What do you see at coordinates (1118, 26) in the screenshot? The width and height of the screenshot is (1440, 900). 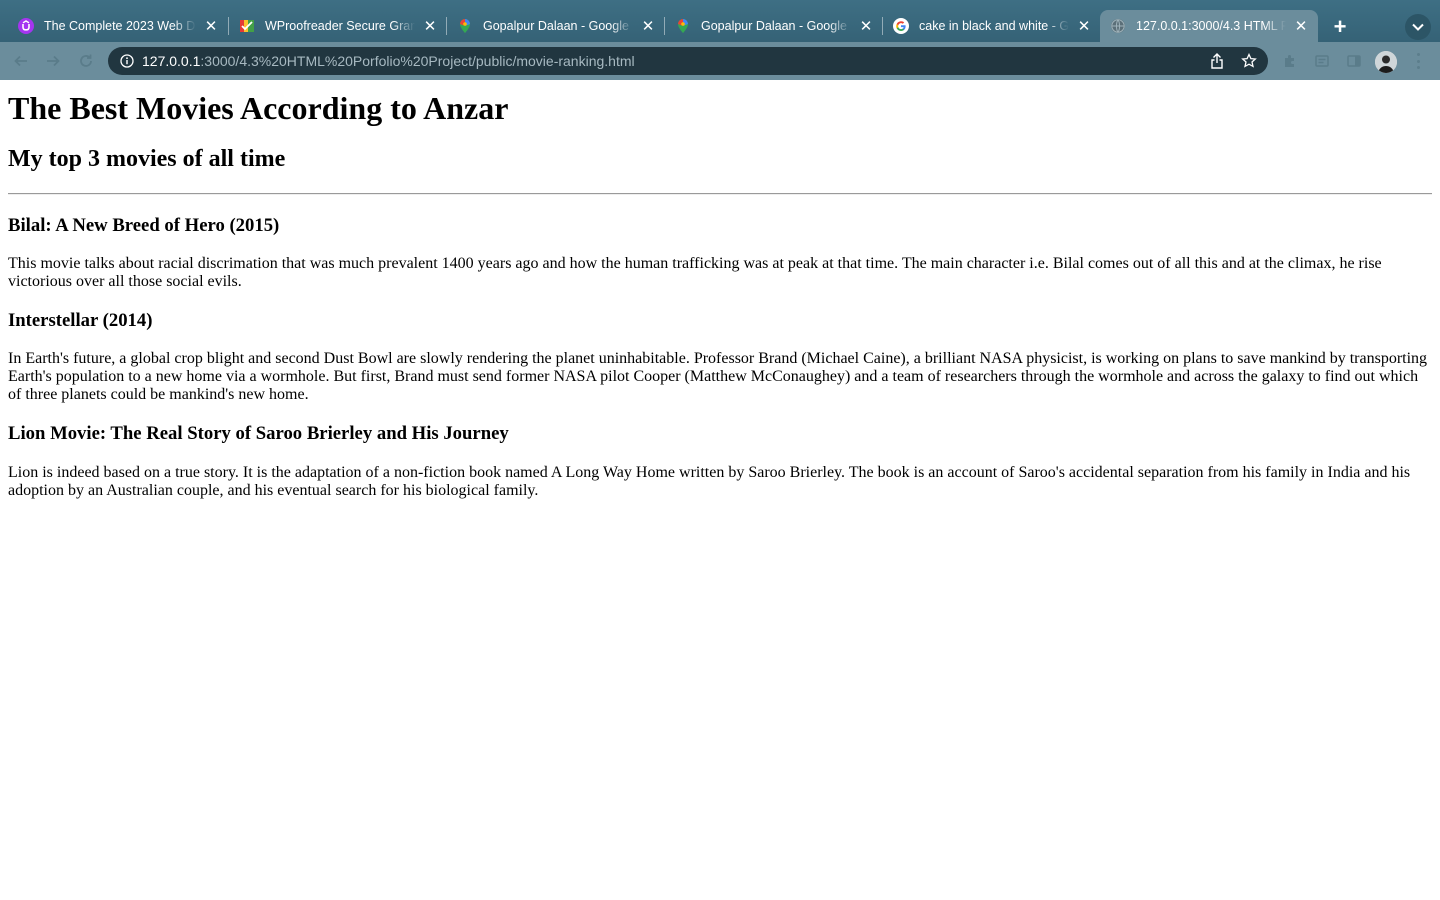 I see `globe-icon` at bounding box center [1118, 26].